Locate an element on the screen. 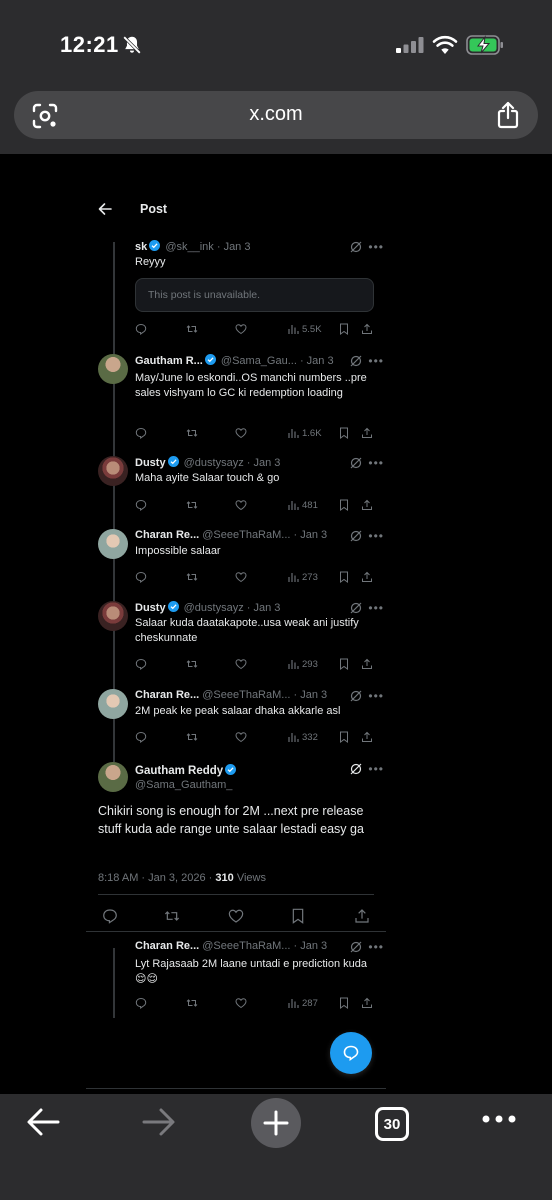  author-name: Gautham Reddy is located at coordinates (179, 771).